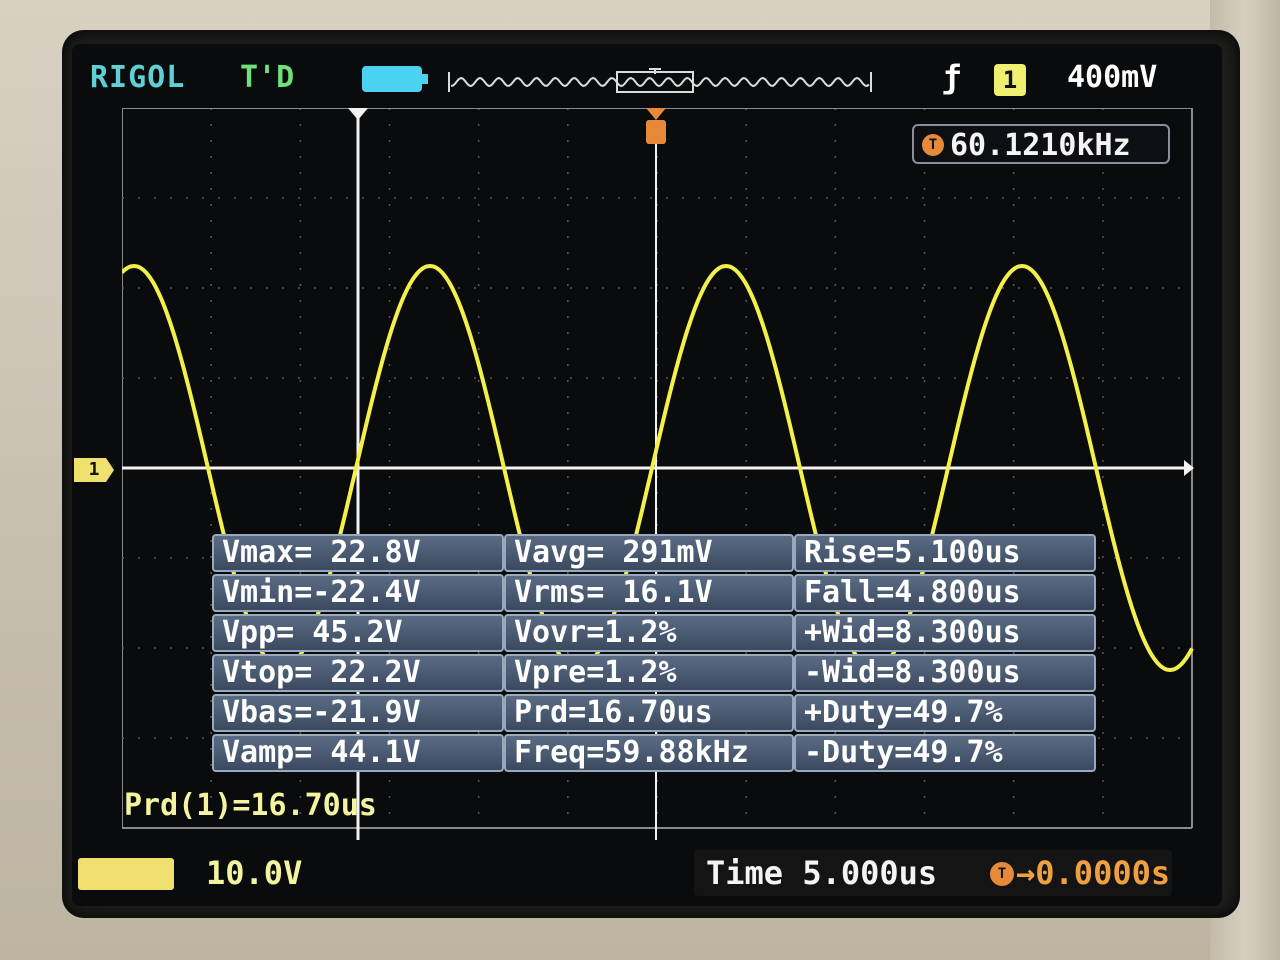 This screenshot has width=1280, height=960. Describe the element at coordinates (138, 77) in the screenshot. I see `brand-logo: RIGOL` at that location.